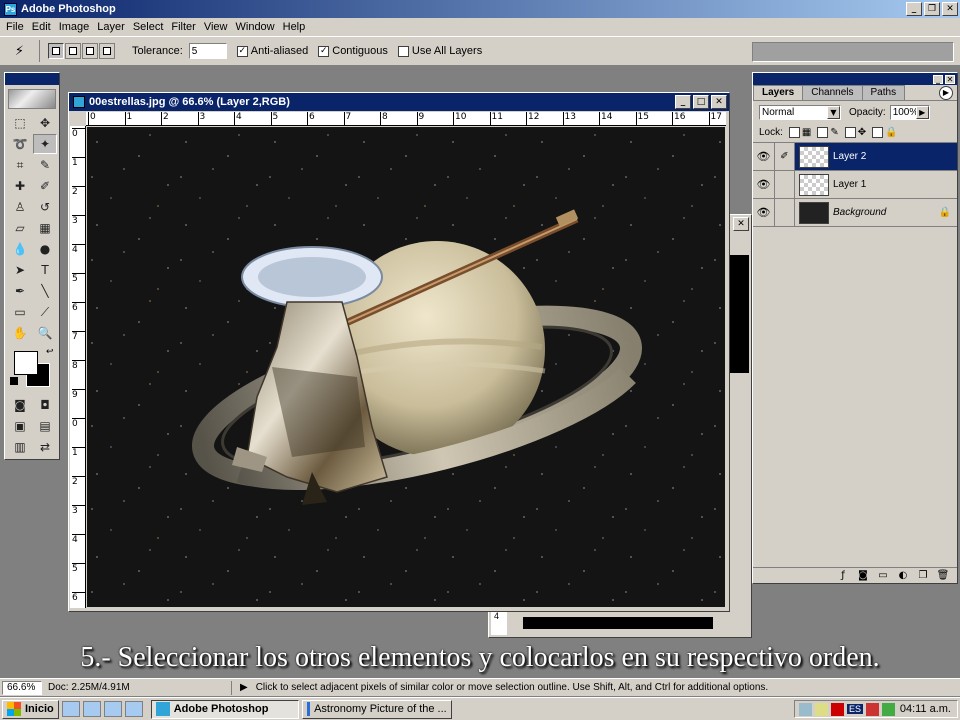 This screenshot has height=720, width=960. What do you see at coordinates (73, 51) in the screenshot?
I see `add-selection-button` at bounding box center [73, 51].